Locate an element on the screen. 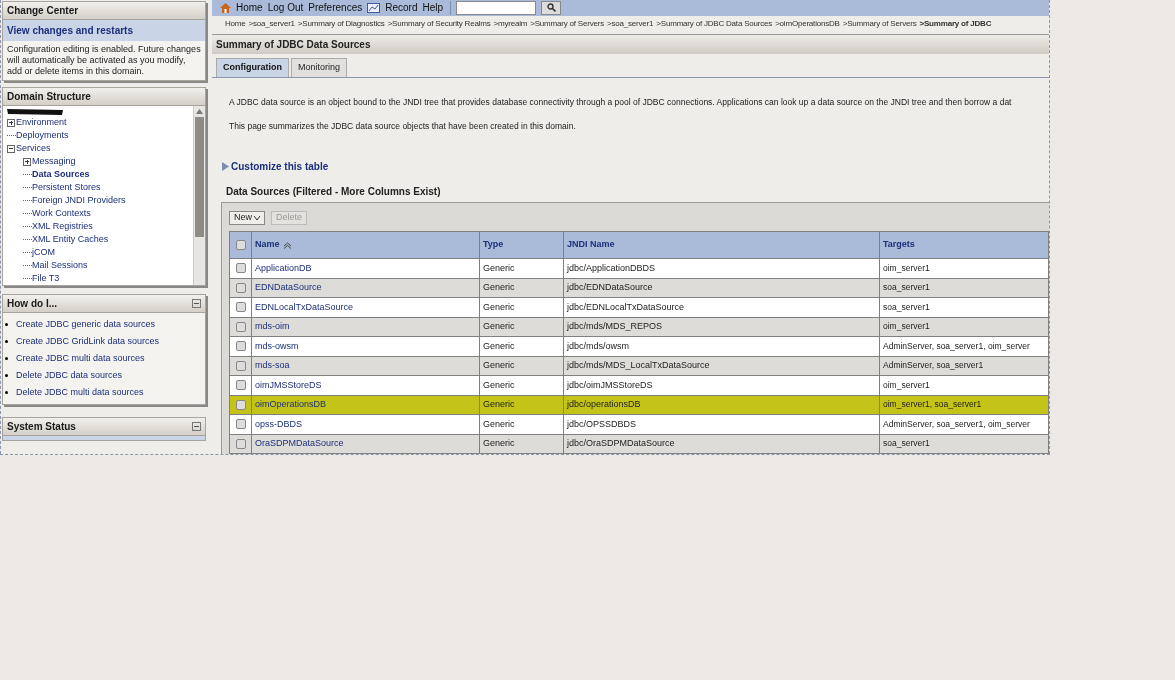 The width and height of the screenshot is (1175, 680). name-link: ApplicationDB is located at coordinates (283, 267).